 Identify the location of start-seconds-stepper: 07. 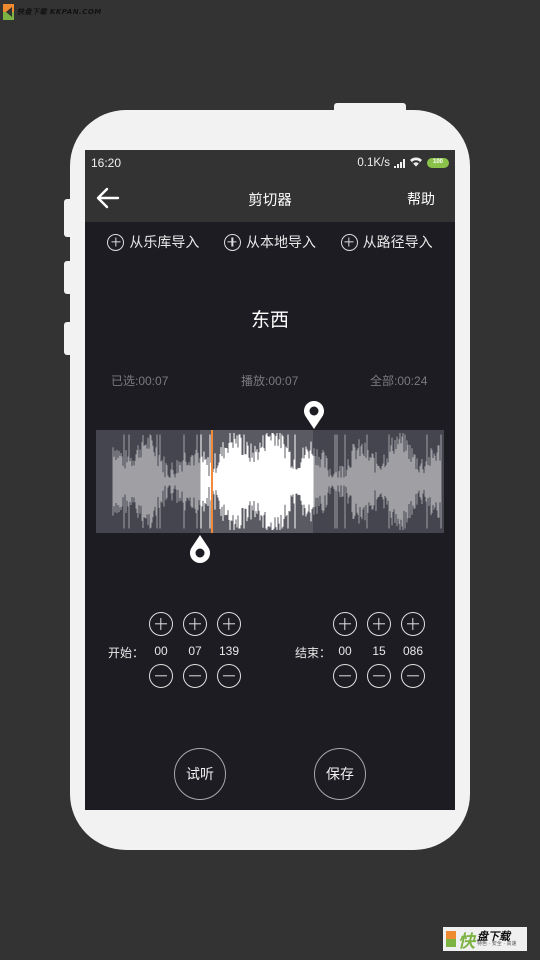
(195, 652).